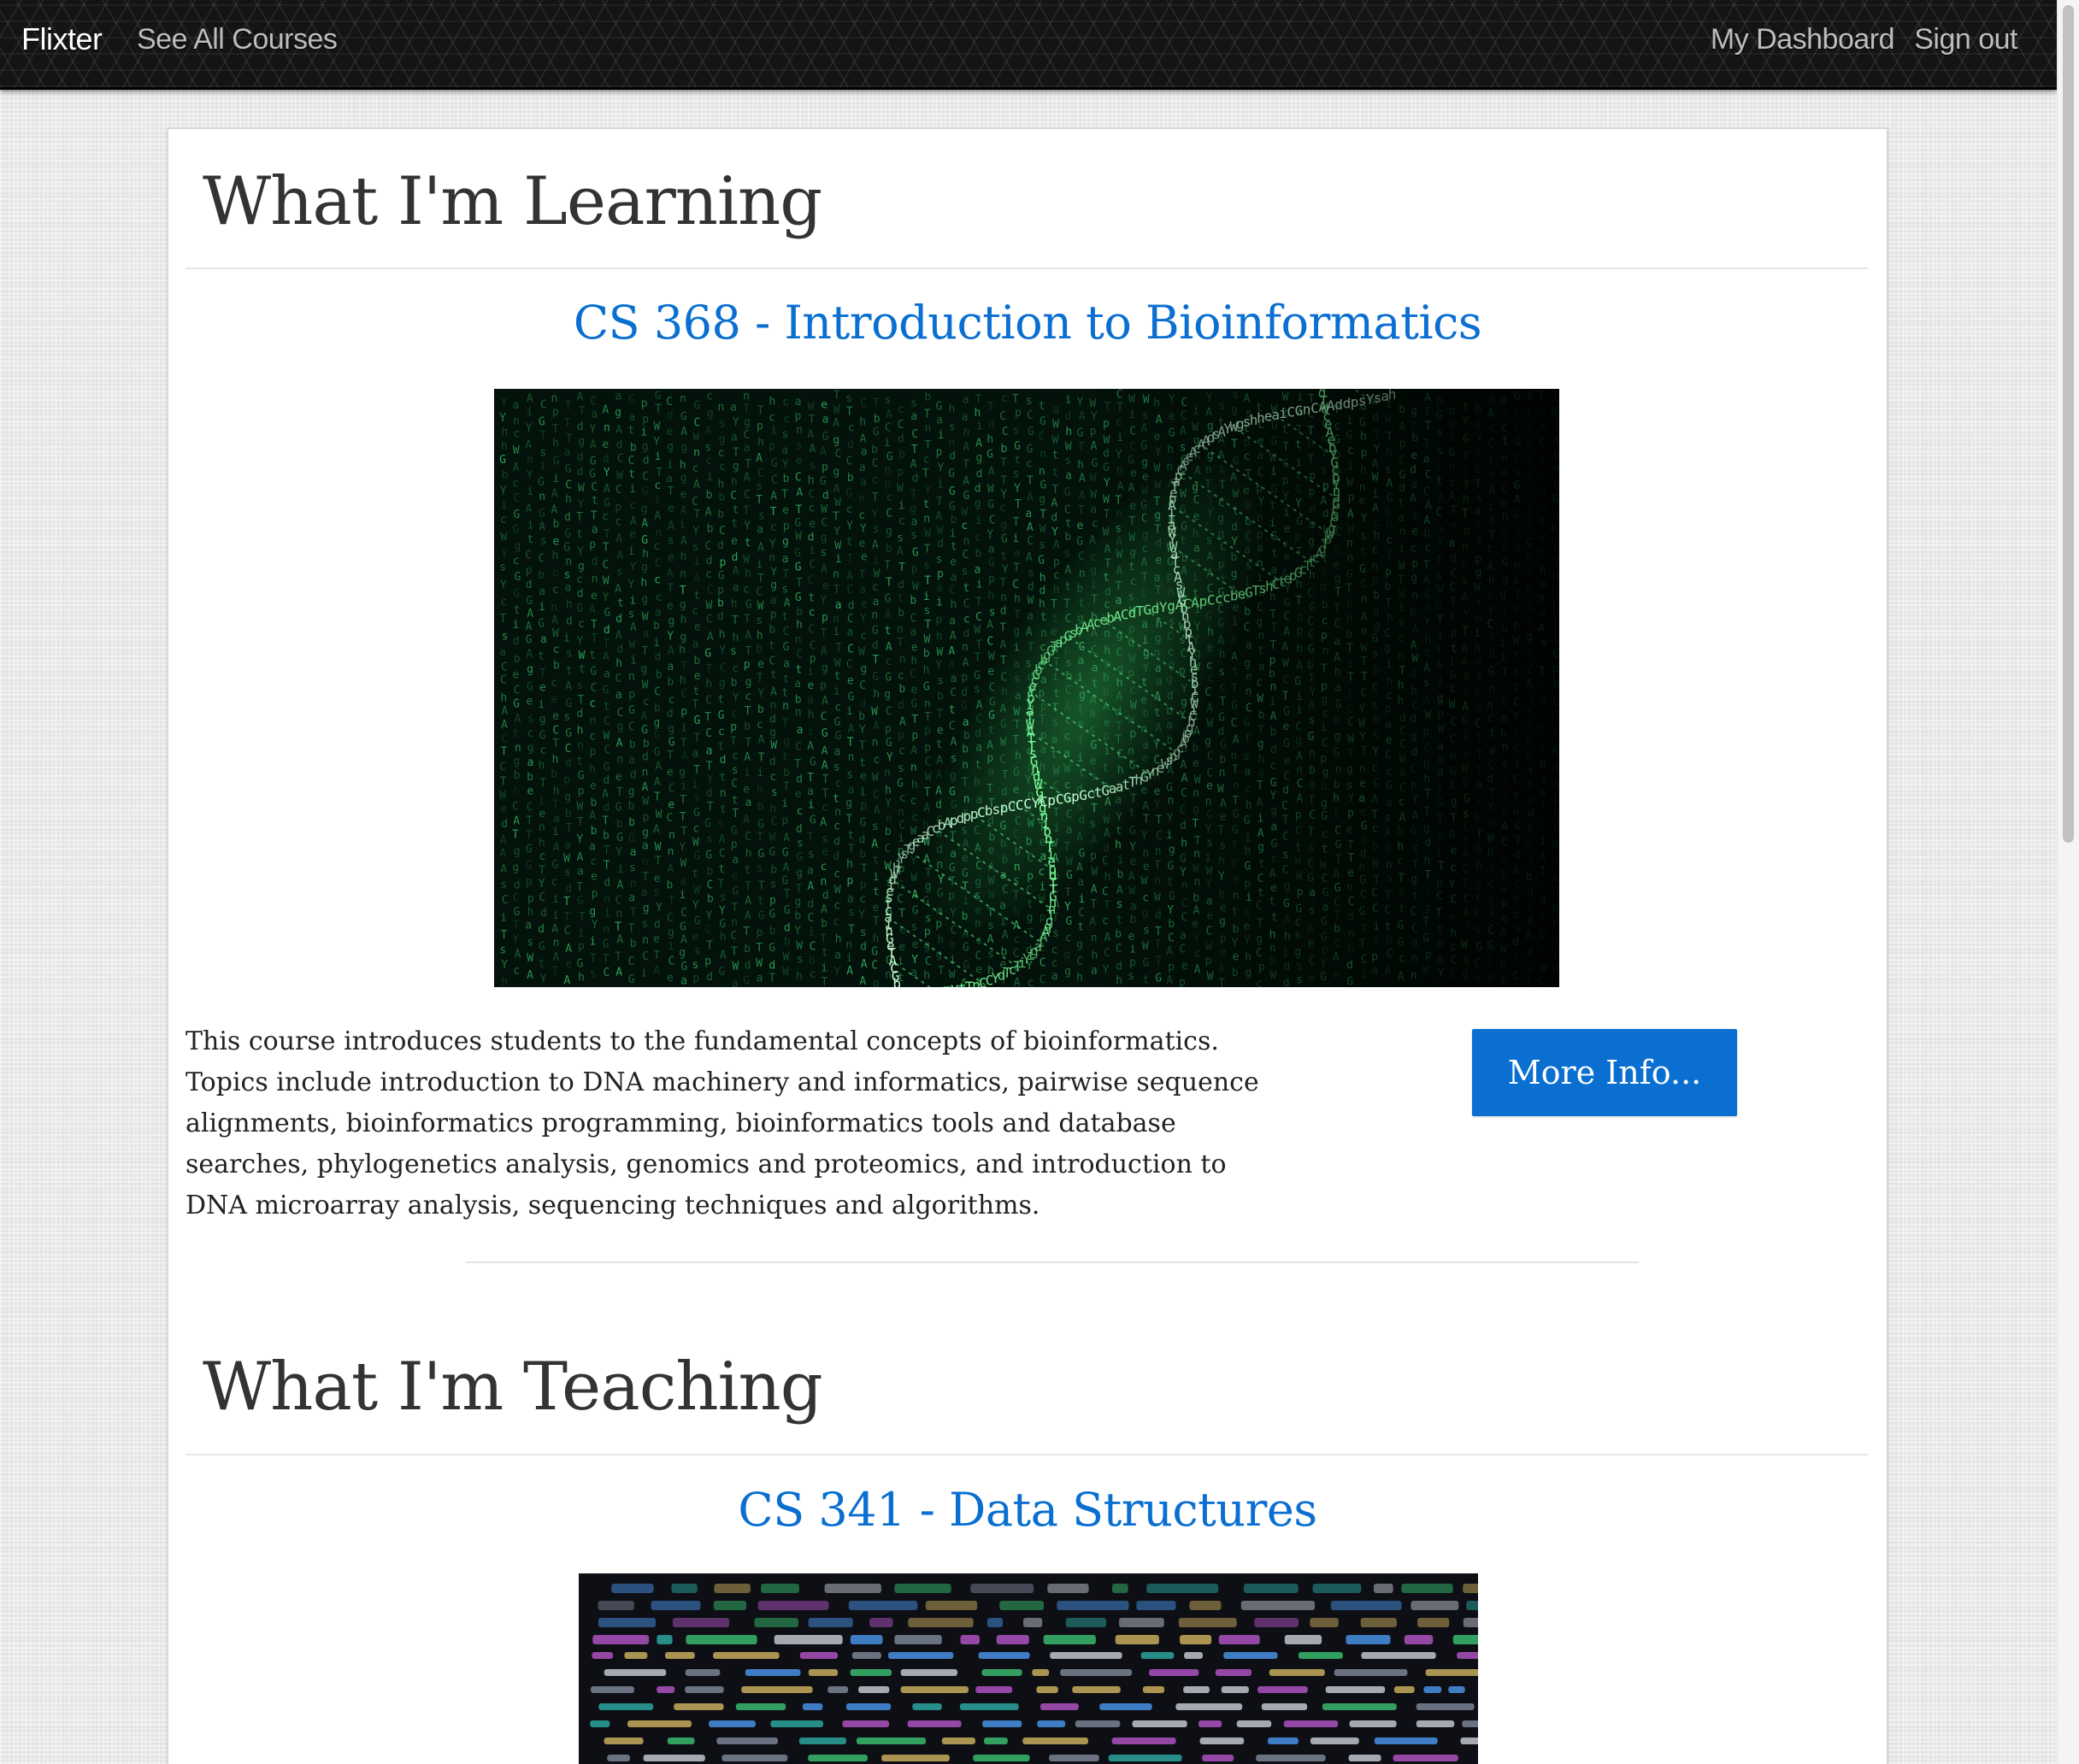  What do you see at coordinates (1027, 1510) in the screenshot?
I see `course-title-cs341: CS 341 - Data Structures` at bounding box center [1027, 1510].